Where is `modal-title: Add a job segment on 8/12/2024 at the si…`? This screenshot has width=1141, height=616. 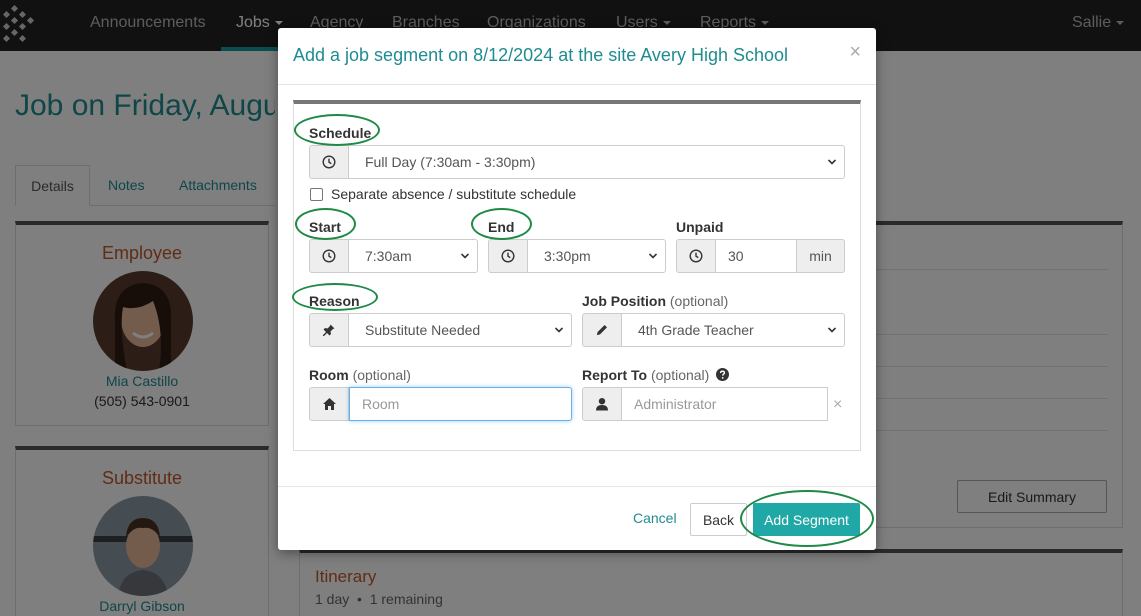
modal-title: Add a job segment on 8/12/2024 at the si… is located at coordinates (540, 55).